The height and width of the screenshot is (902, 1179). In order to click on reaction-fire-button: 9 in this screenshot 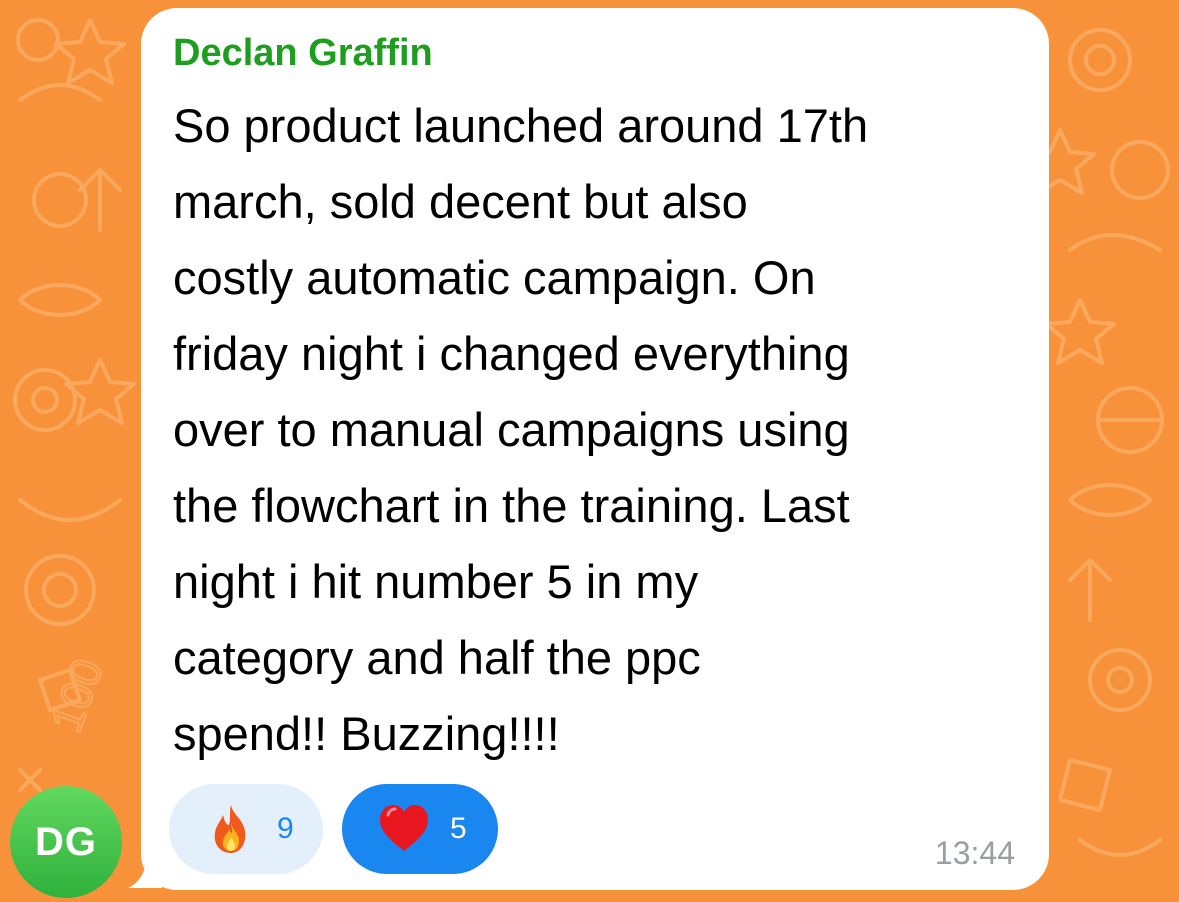, I will do `click(246, 829)`.